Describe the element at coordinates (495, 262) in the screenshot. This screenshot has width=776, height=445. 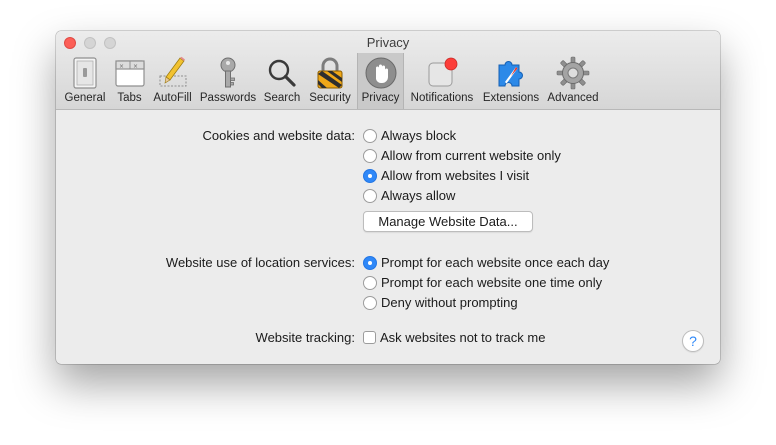
I see `option-label: Prompt for each website once each day` at that location.